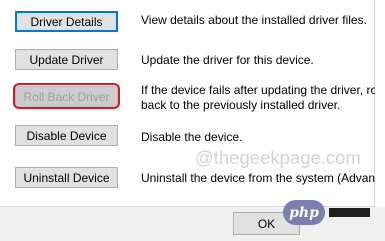 This screenshot has height=241, width=385. What do you see at coordinates (304, 212) in the screenshot?
I see `php-logo-badge: php` at bounding box center [304, 212].